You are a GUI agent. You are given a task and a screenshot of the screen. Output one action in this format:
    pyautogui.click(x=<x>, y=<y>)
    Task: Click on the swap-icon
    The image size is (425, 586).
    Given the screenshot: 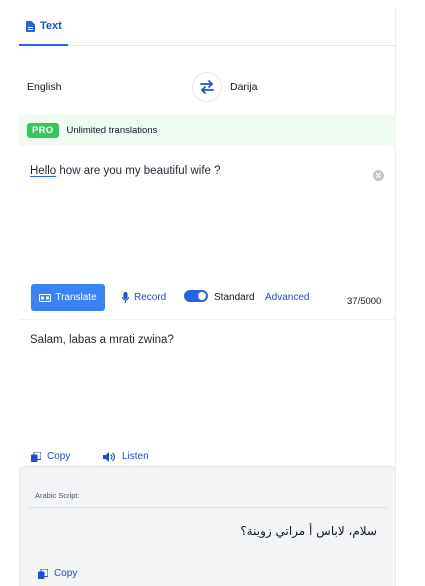 What is the action you would take?
    pyautogui.click(x=207, y=87)
    